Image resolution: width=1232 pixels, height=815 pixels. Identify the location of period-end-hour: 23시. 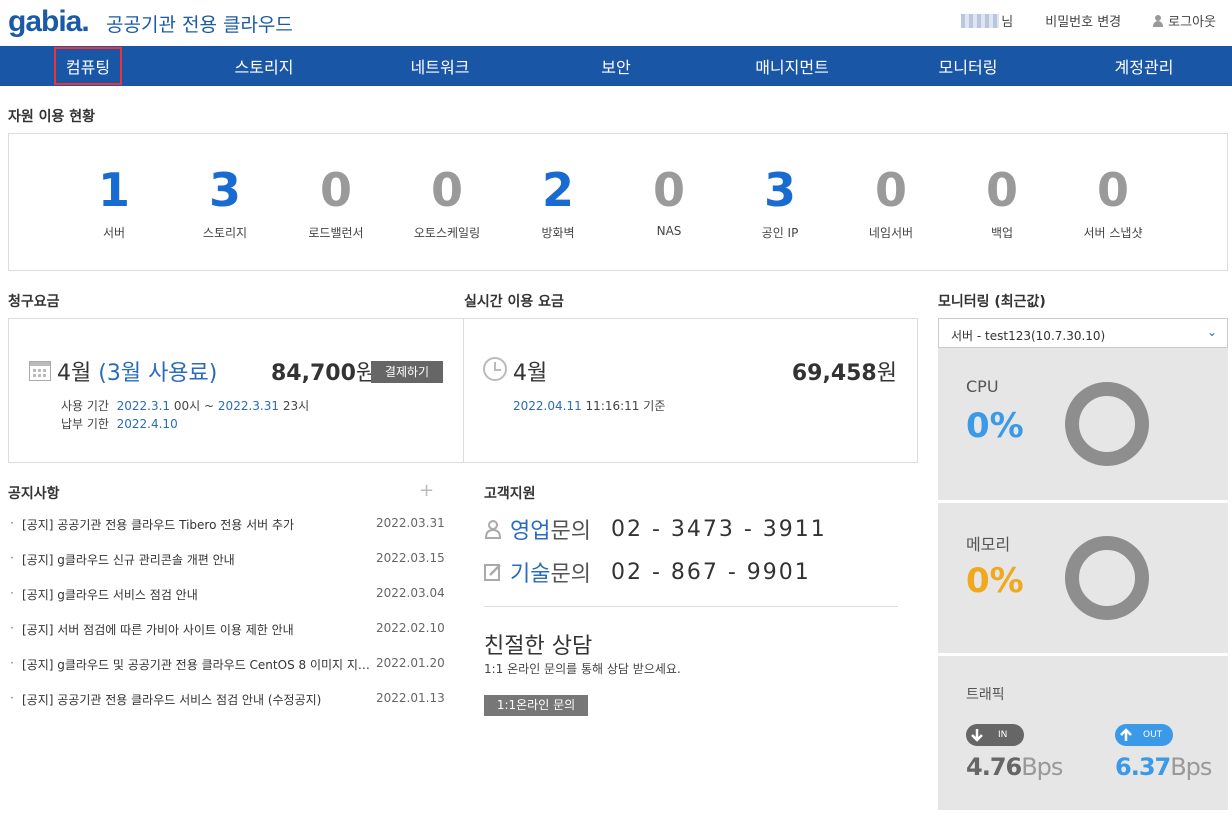
(296, 406).